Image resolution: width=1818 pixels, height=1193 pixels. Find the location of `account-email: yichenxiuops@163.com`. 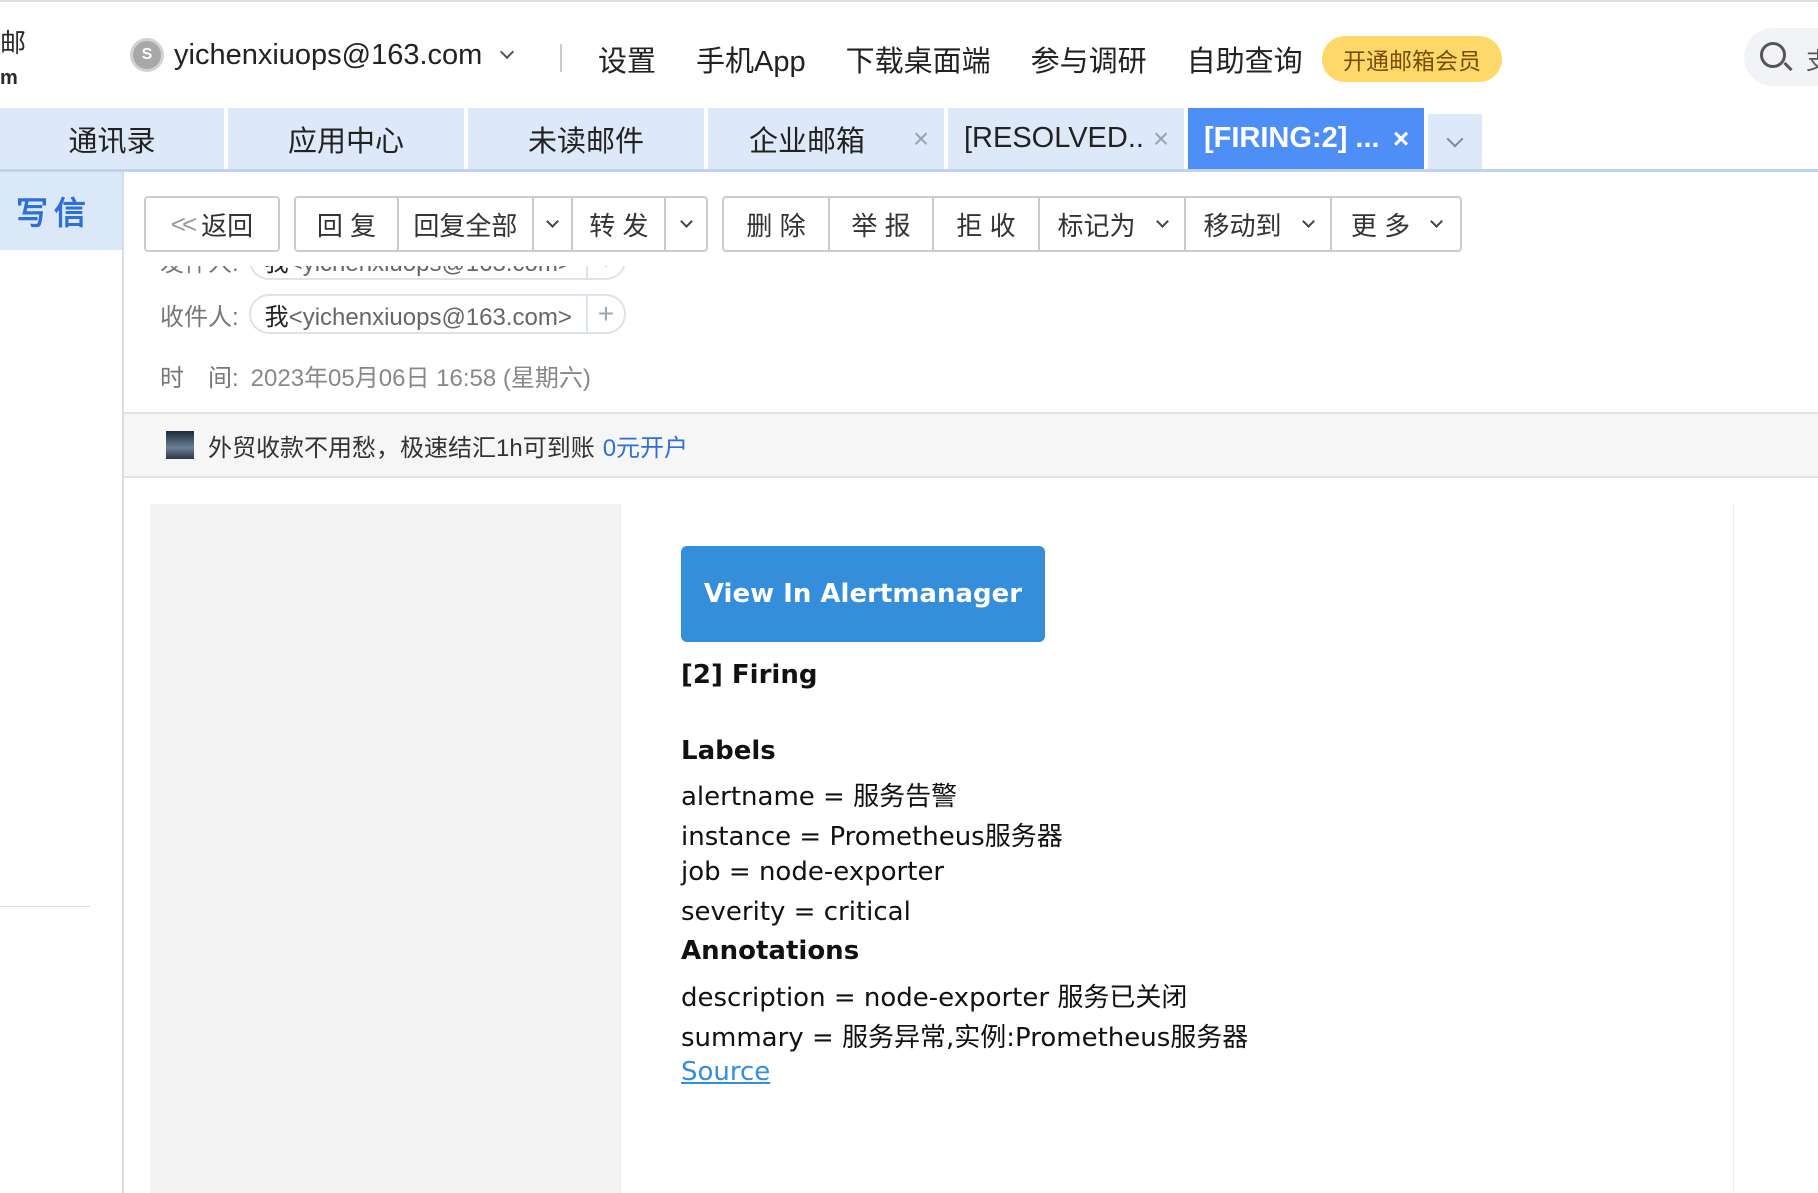

account-email: yichenxiuops@163.com is located at coordinates (328, 54).